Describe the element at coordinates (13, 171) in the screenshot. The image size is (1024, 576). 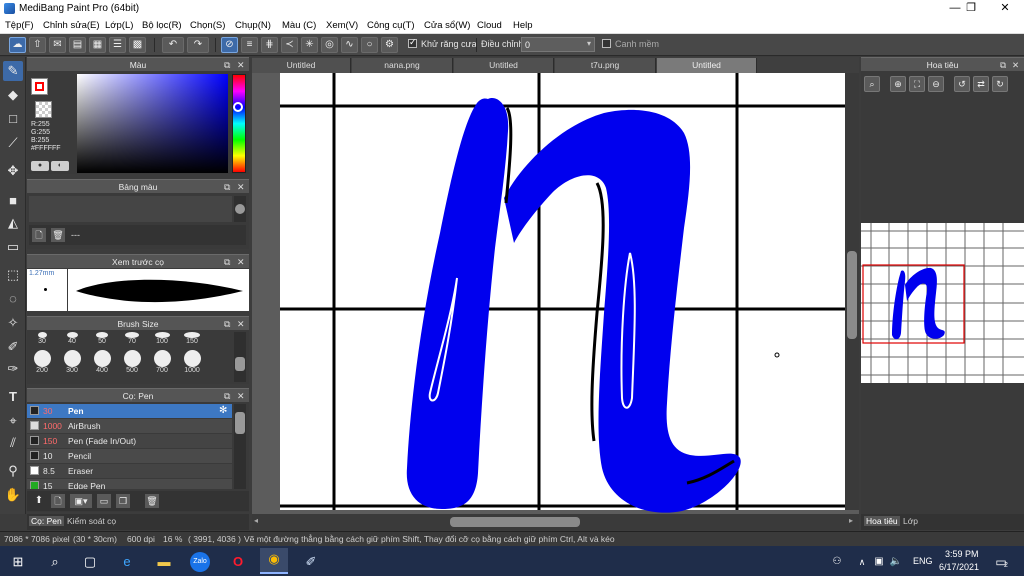
I see `move-tool-icon: ✥` at that location.